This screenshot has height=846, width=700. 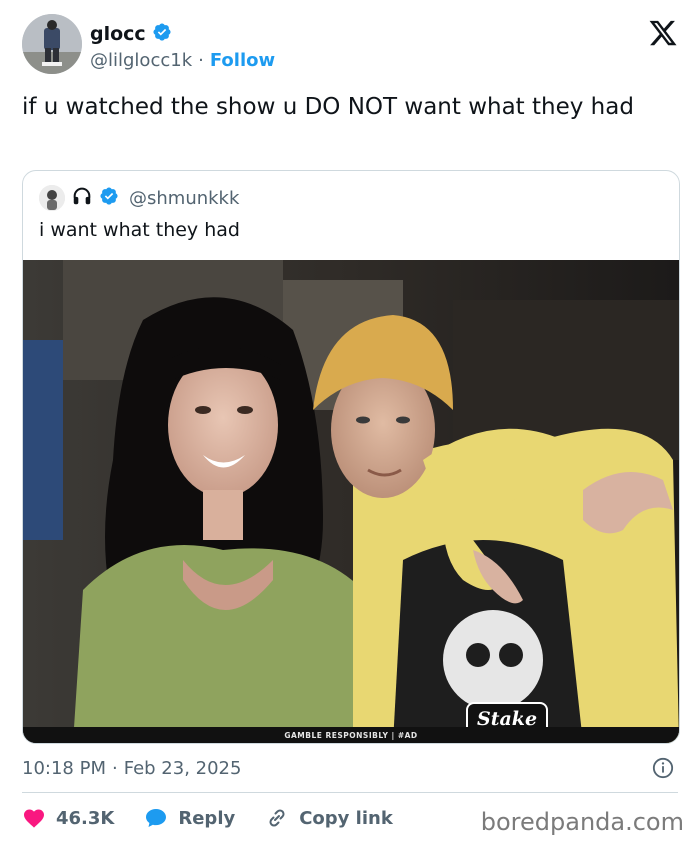 I want to click on author-handle-row: @lilglocc1k · Follow, so click(x=182, y=60).